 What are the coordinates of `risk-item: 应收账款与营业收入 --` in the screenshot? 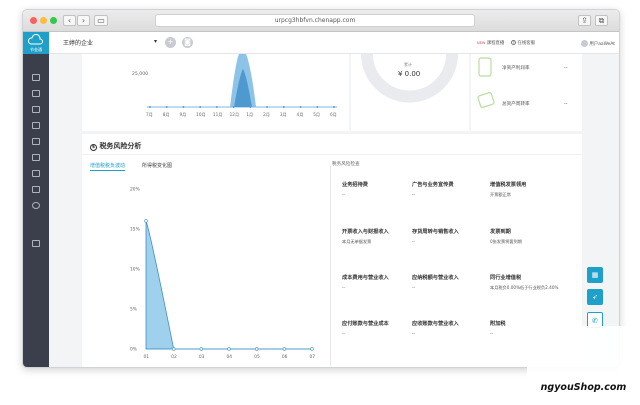 It's located at (451, 328).